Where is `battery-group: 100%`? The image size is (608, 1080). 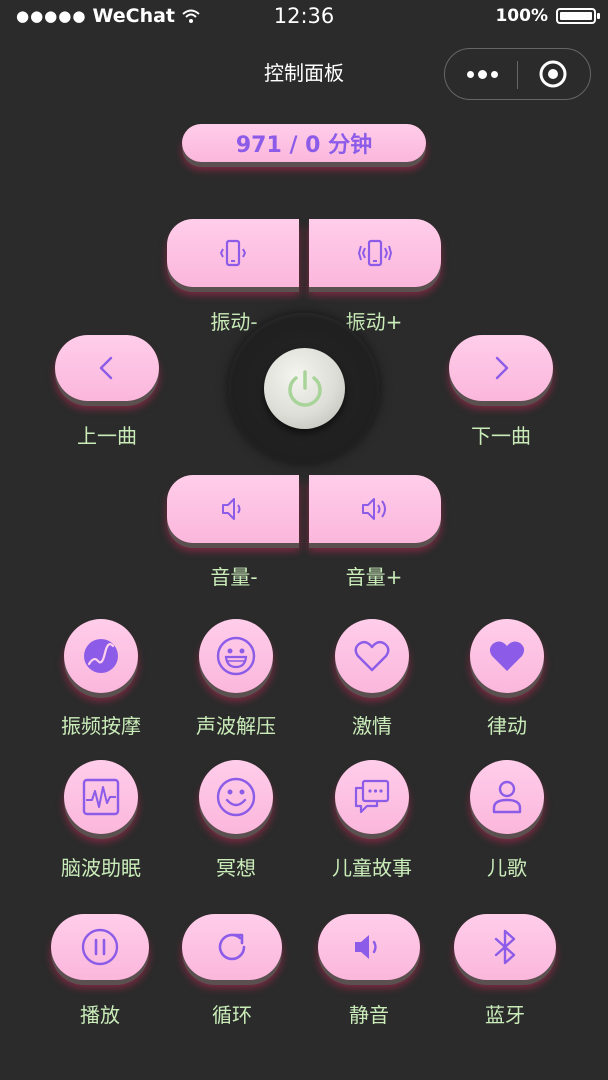 battery-group: 100% is located at coordinates (547, 16).